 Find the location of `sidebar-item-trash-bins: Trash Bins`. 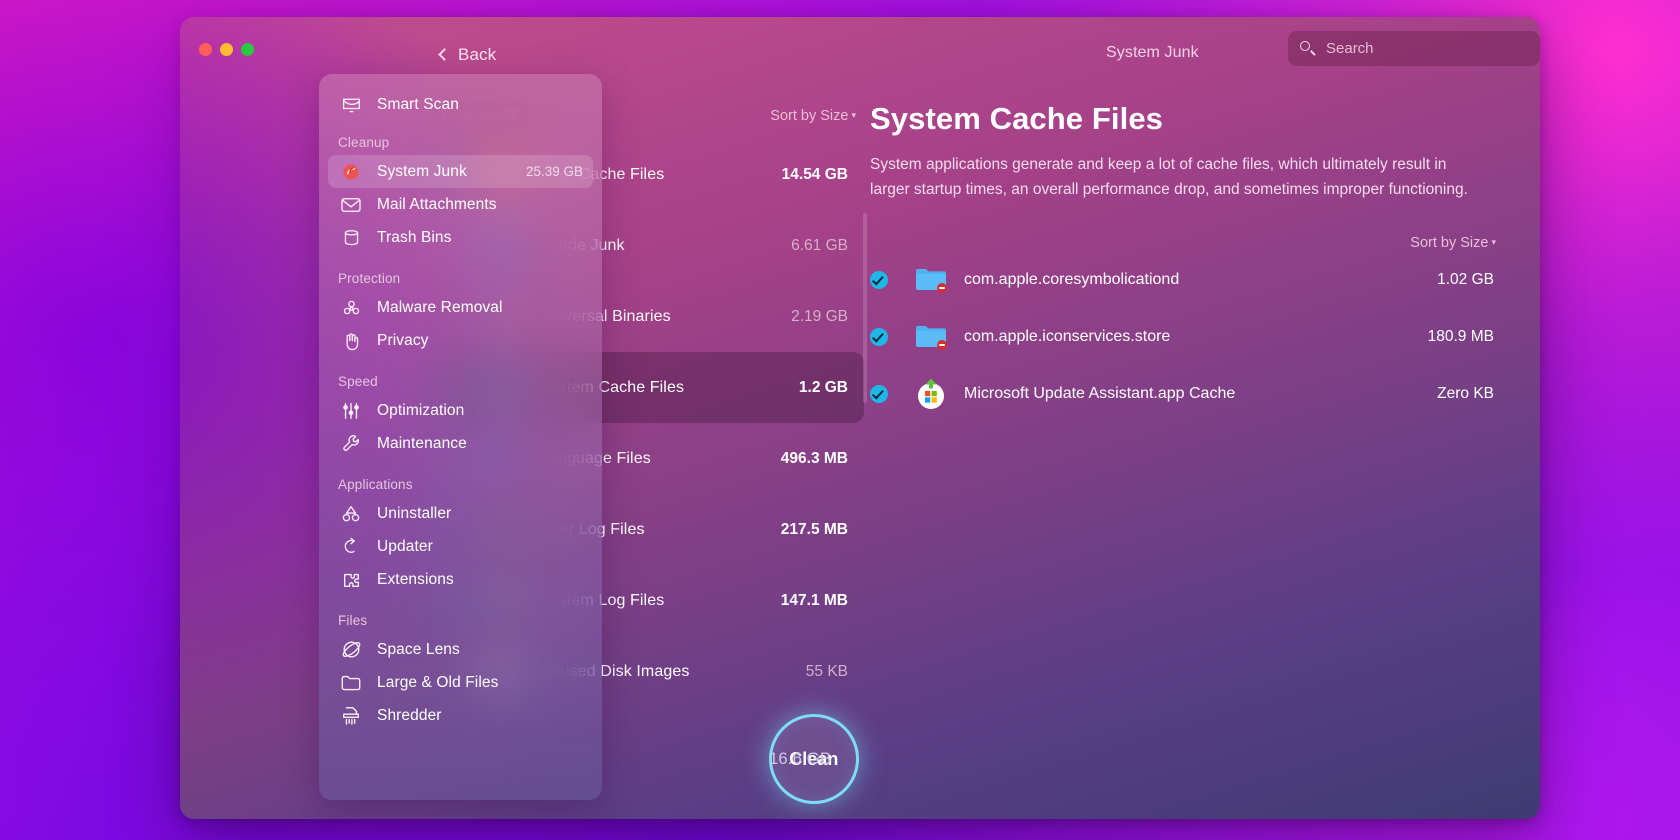

sidebar-item-trash-bins: Trash Bins is located at coordinates (460, 237).